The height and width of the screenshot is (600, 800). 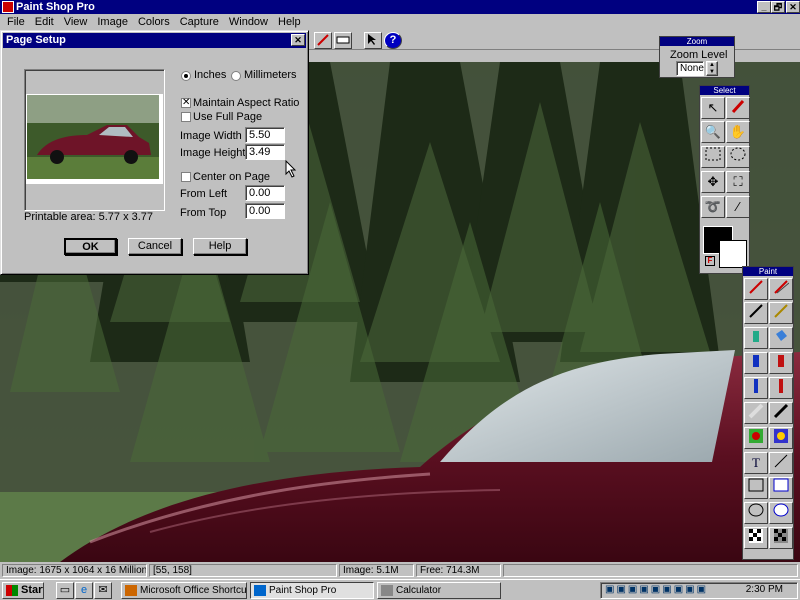 I want to click on menu-view: View, so click(x=76, y=22).